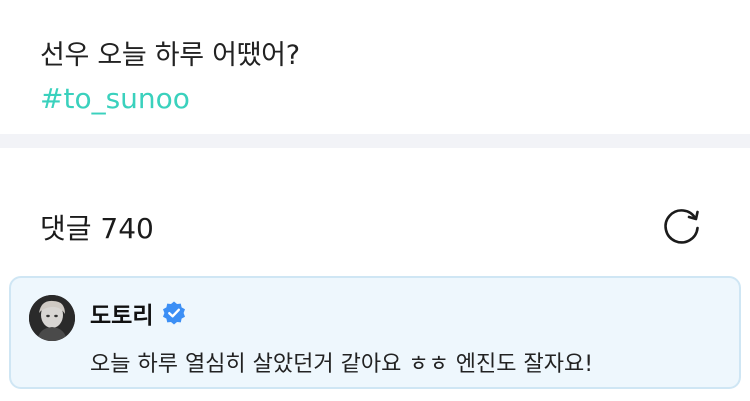 This screenshot has width=750, height=401. I want to click on author-row: 도토리, so click(138, 313).